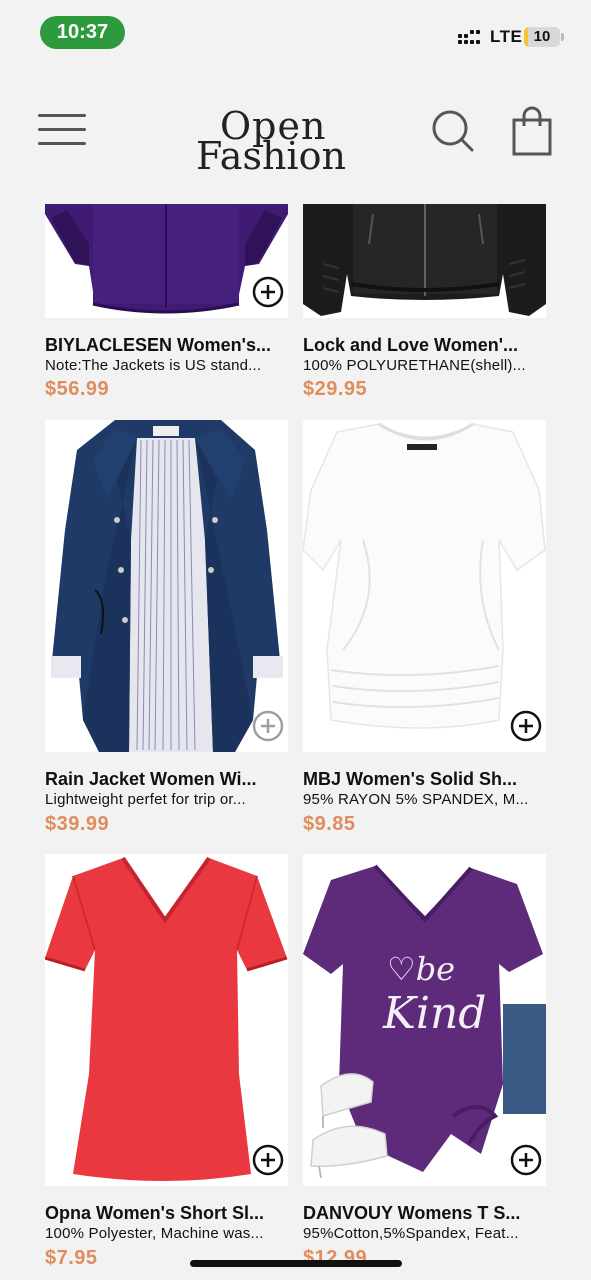 The width and height of the screenshot is (591, 1280). What do you see at coordinates (329, 824) in the screenshot?
I see `product-price: $9.85` at bounding box center [329, 824].